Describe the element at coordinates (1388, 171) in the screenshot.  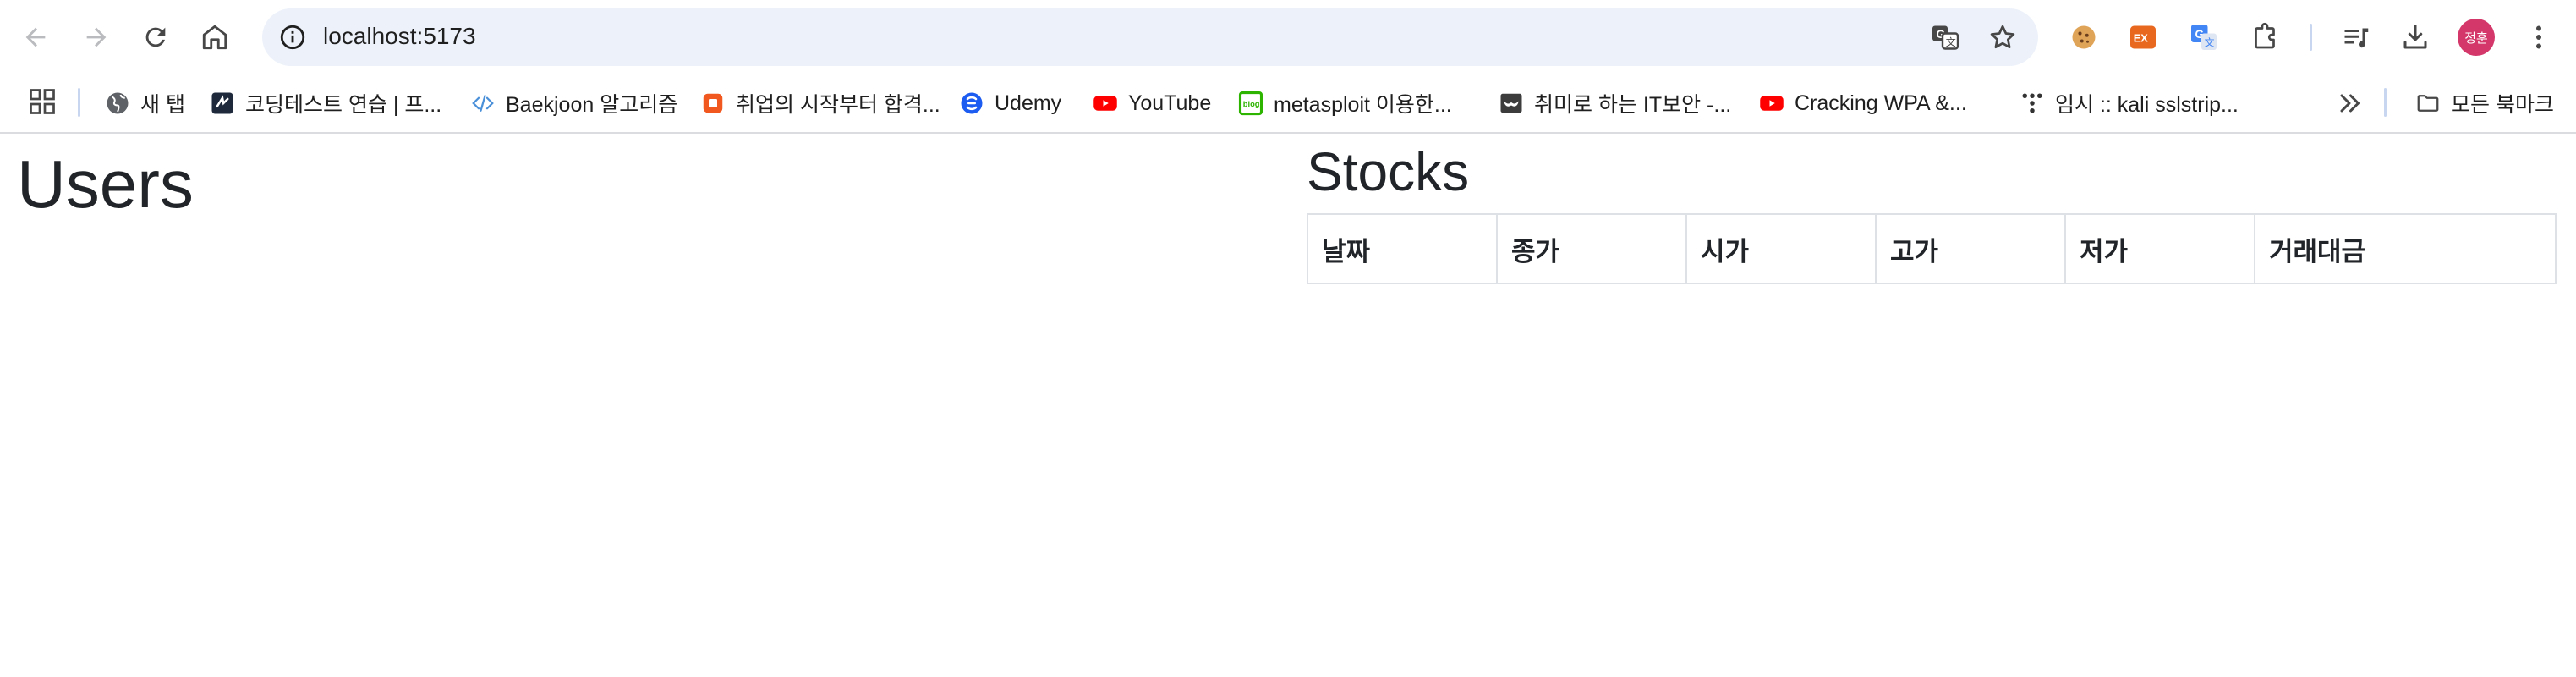
I see `stocks-heading: Stocks` at that location.